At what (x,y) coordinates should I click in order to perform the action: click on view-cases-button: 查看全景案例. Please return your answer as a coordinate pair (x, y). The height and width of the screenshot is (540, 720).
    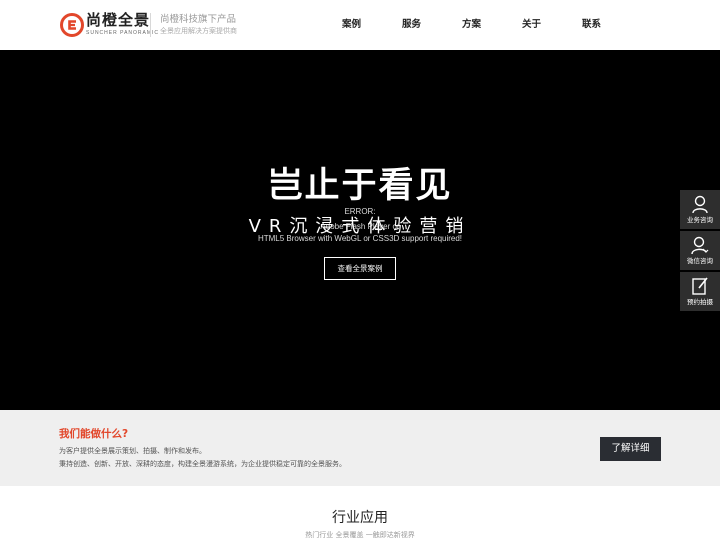
    Looking at the image, I should click on (360, 268).